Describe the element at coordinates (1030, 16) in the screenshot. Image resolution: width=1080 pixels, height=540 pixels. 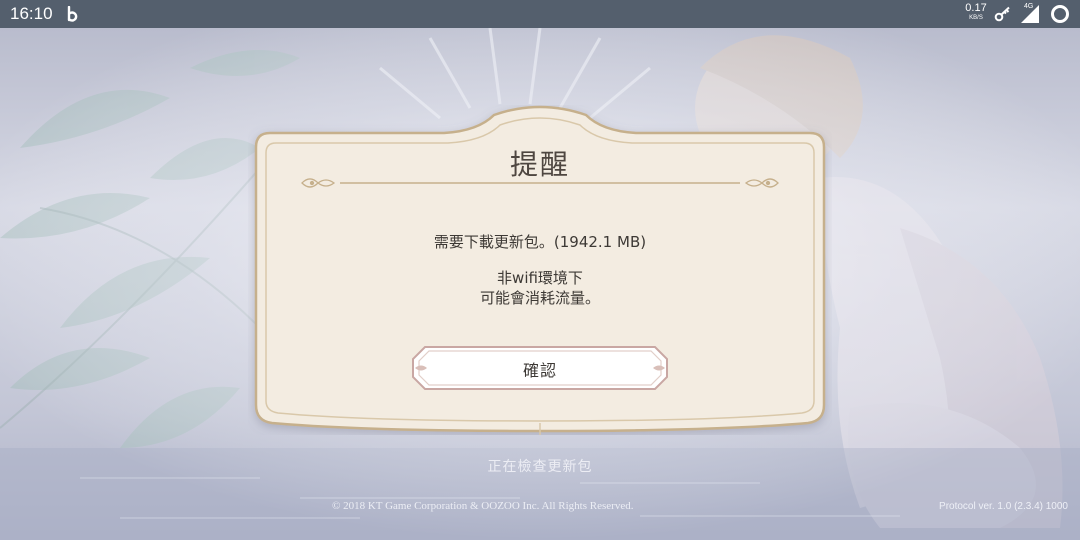
I see `signal-icon` at that location.